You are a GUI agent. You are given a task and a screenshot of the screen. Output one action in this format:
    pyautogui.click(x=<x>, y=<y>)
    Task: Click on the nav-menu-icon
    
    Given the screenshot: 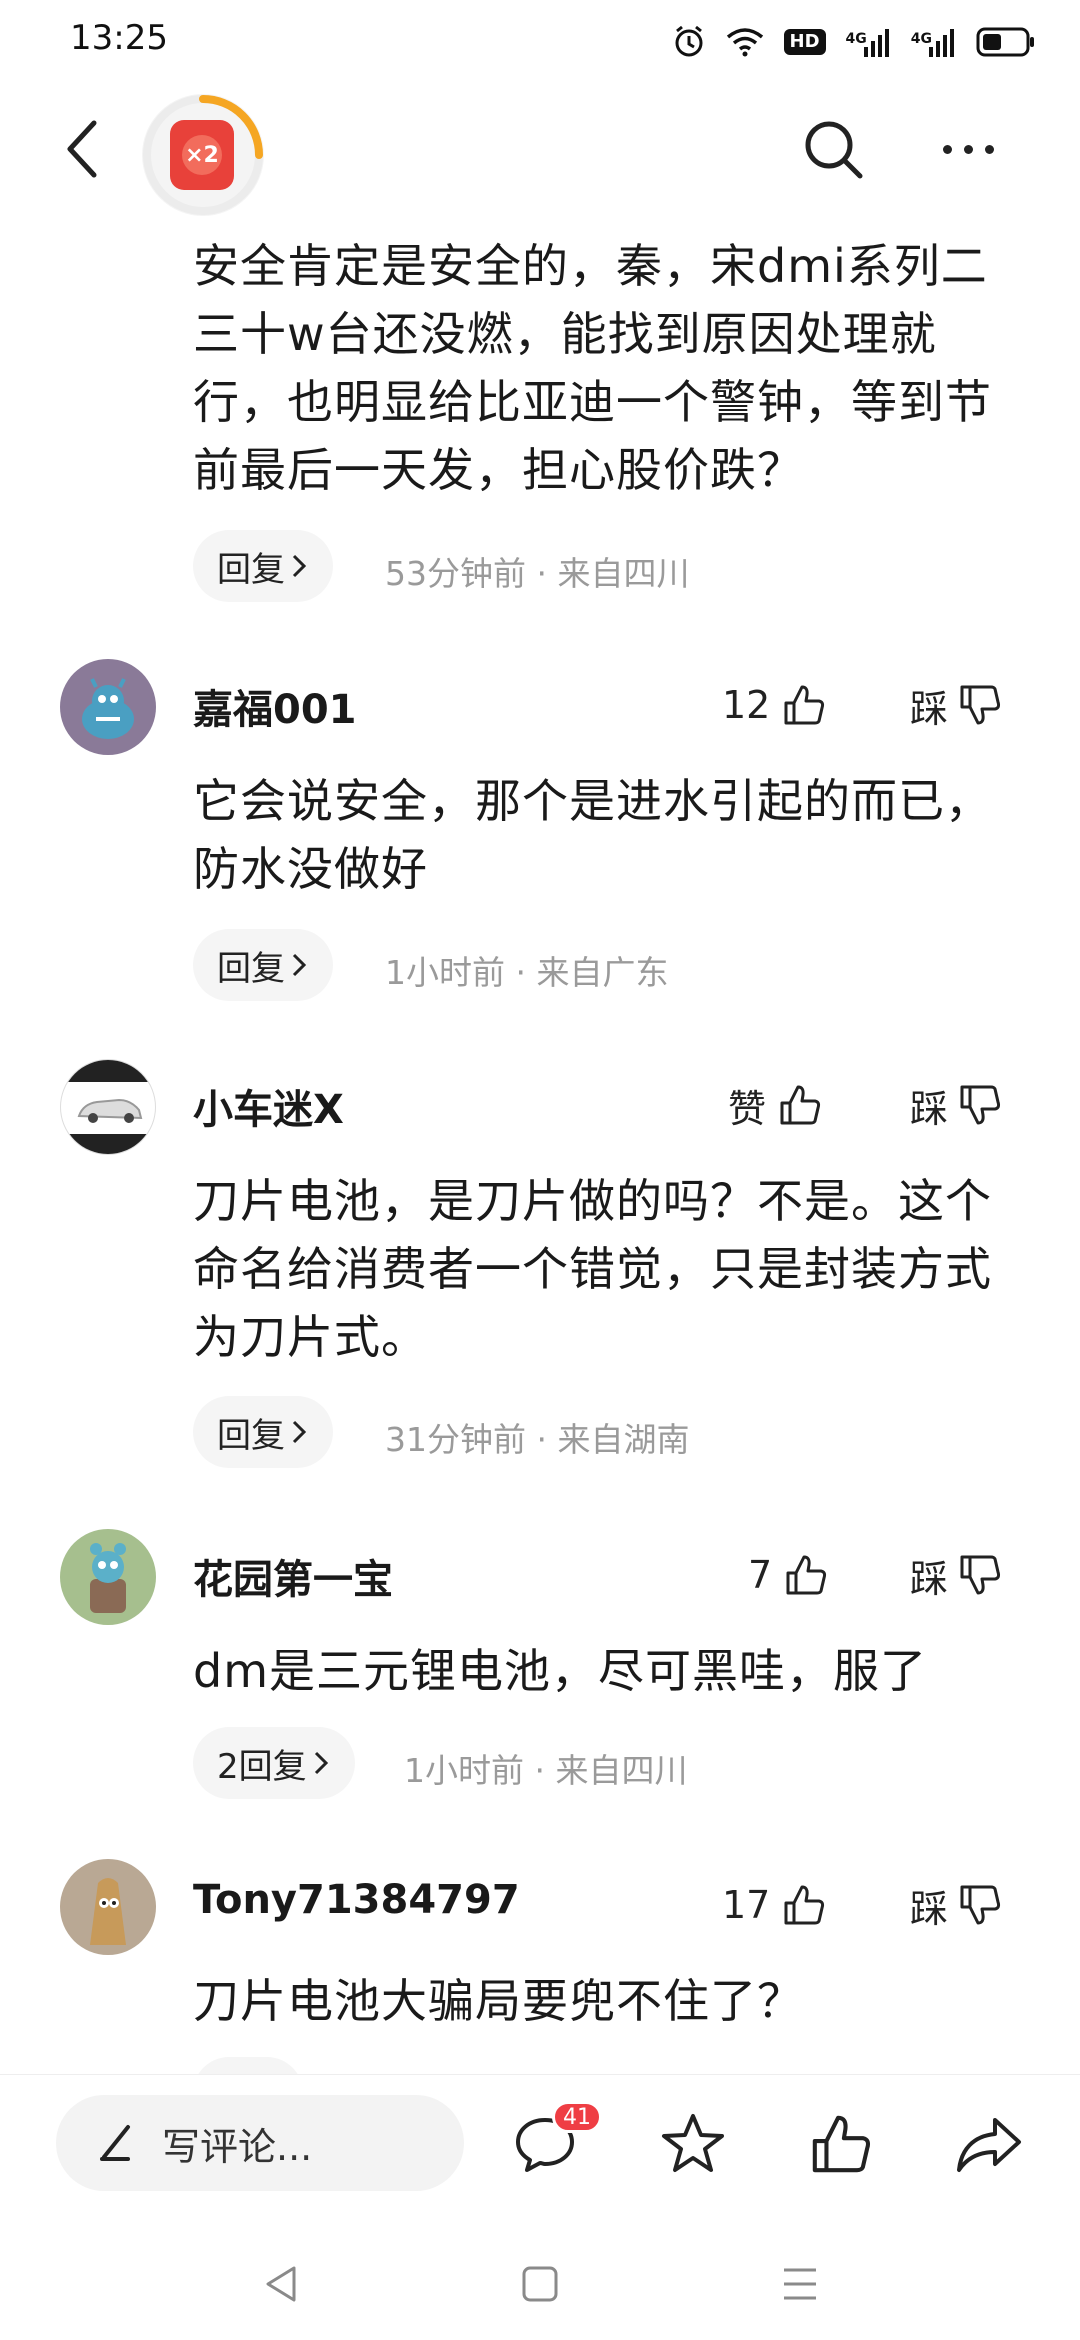 What is the action you would take?
    pyautogui.click(x=800, y=2284)
    